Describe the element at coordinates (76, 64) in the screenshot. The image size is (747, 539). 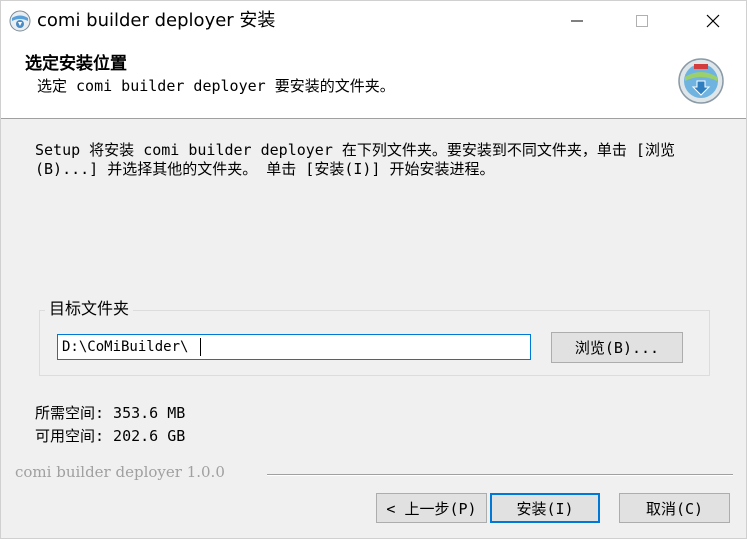
I see `page-title: 选定安装位置` at that location.